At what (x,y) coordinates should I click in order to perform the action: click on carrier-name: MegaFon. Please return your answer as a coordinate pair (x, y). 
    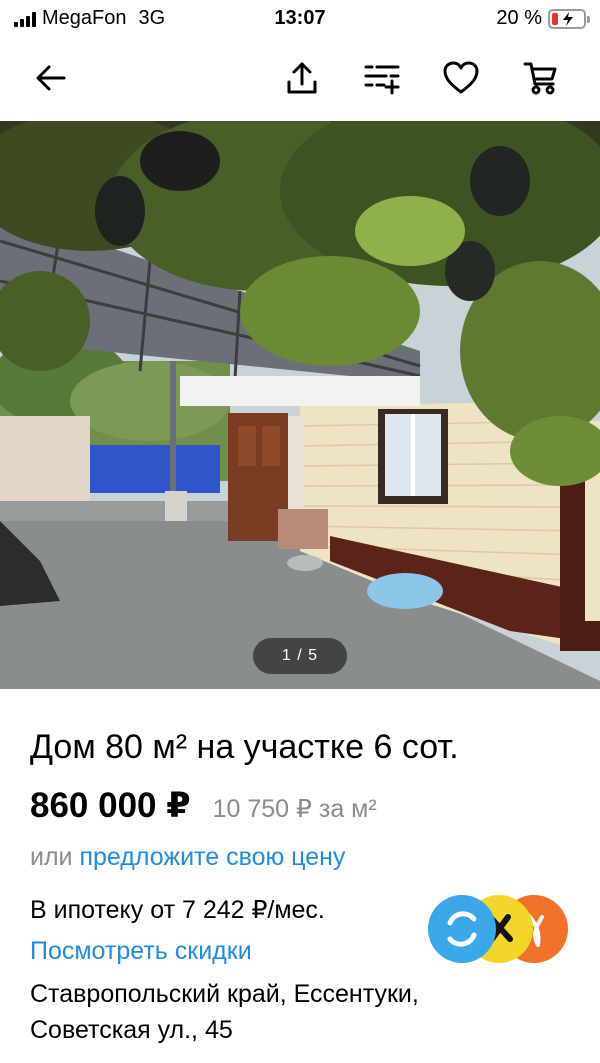
    Looking at the image, I should click on (84, 18).